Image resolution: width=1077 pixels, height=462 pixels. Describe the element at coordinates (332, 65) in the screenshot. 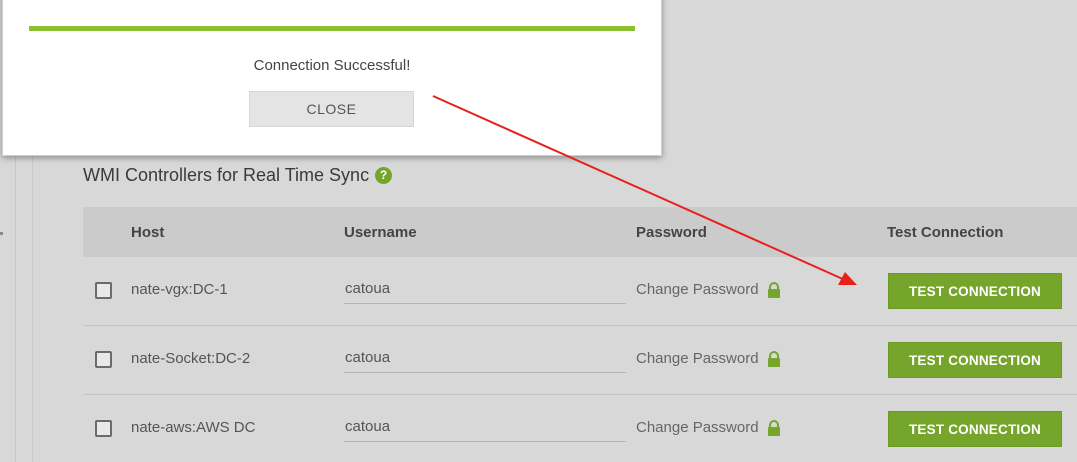

I see `dialog-message: Connection Successful!` at that location.